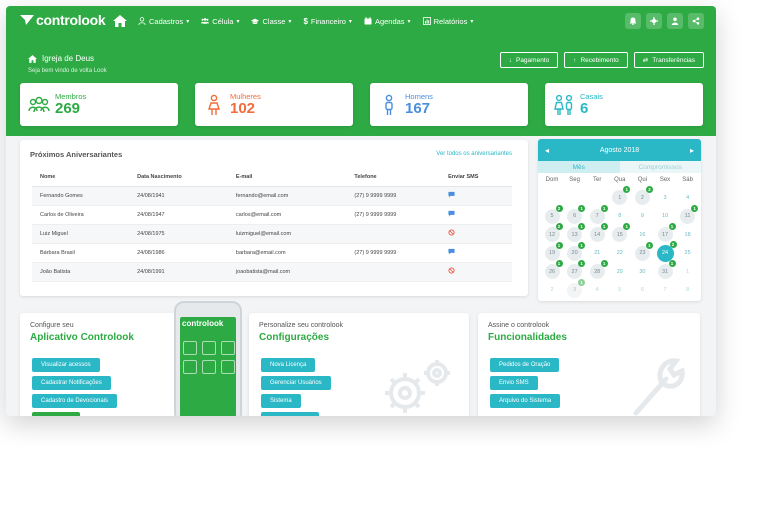 The width and height of the screenshot is (770, 519). Describe the element at coordinates (71, 383) in the screenshot. I see `register-notifications-button: Cadastrar Notificações` at that location.